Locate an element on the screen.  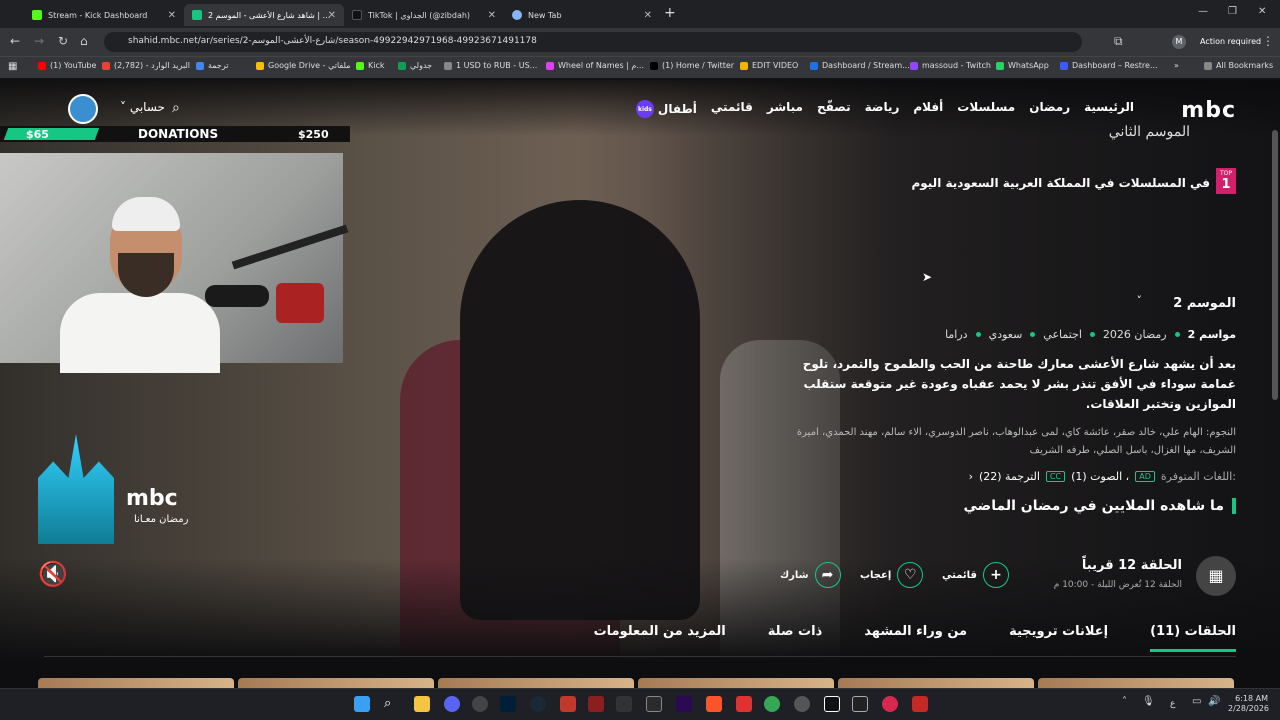
premiere-icon is located at coordinates (684, 704).